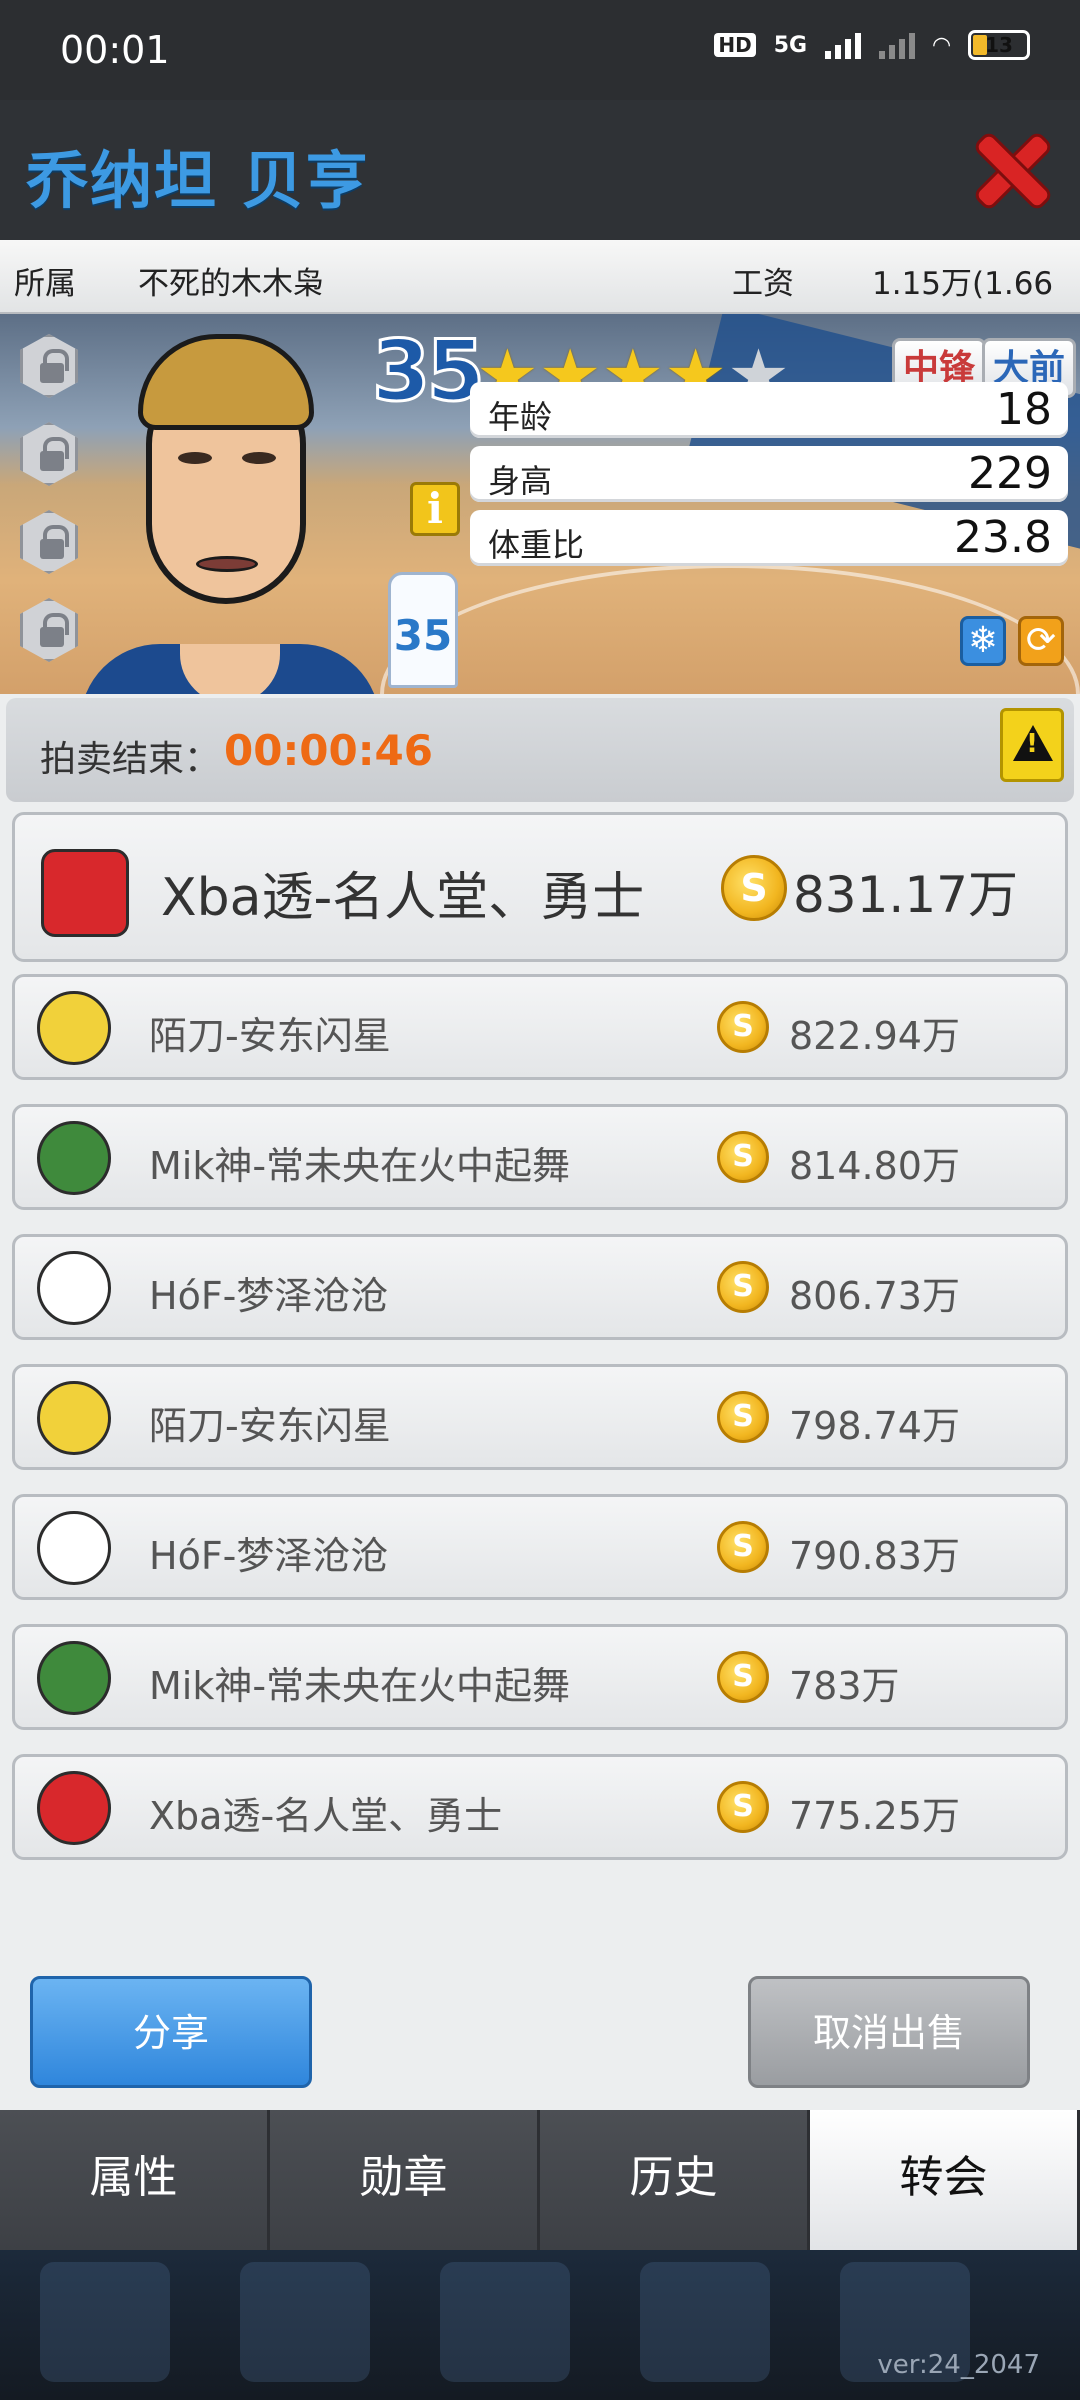 Image resolution: width=1080 pixels, height=2400 pixels. I want to click on stat-row-height: 身高 229, so click(769, 474).